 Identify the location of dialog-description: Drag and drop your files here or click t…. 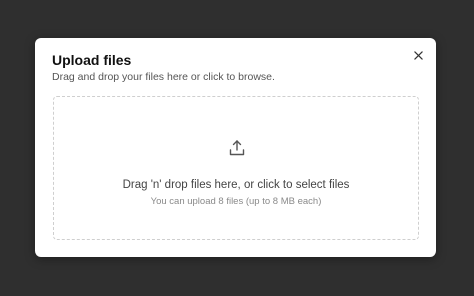
(163, 77).